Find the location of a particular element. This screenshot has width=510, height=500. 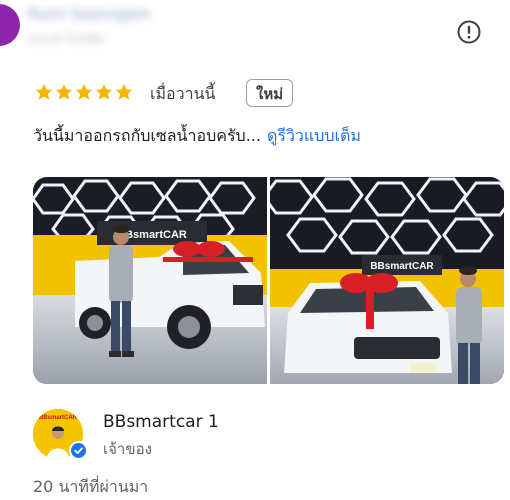

exclamation-circle-icon is located at coordinates (469, 32).